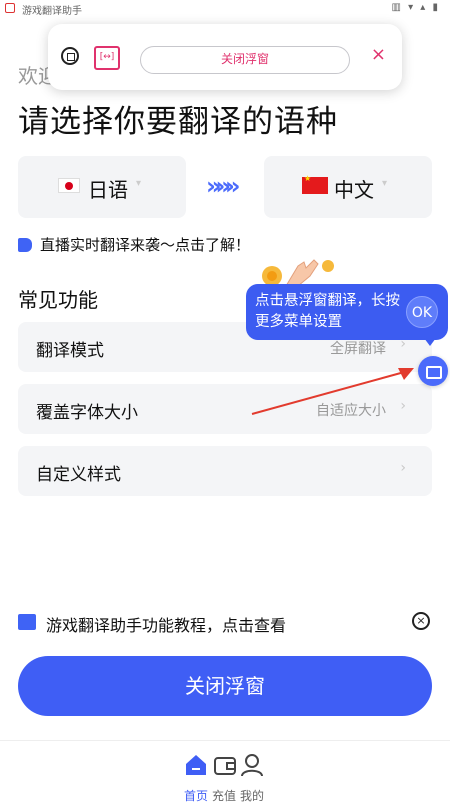 This screenshot has width=450, height=804. What do you see at coordinates (358, 349) in the screenshot?
I see `translation-mode-value: 全屏翻译` at bounding box center [358, 349].